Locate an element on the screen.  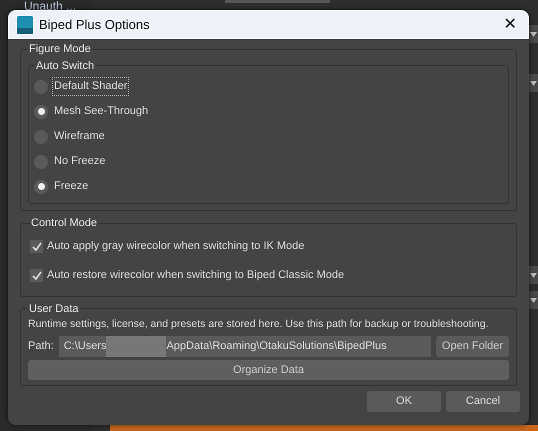
radio-option: Mesh See-Through is located at coordinates (268, 111).